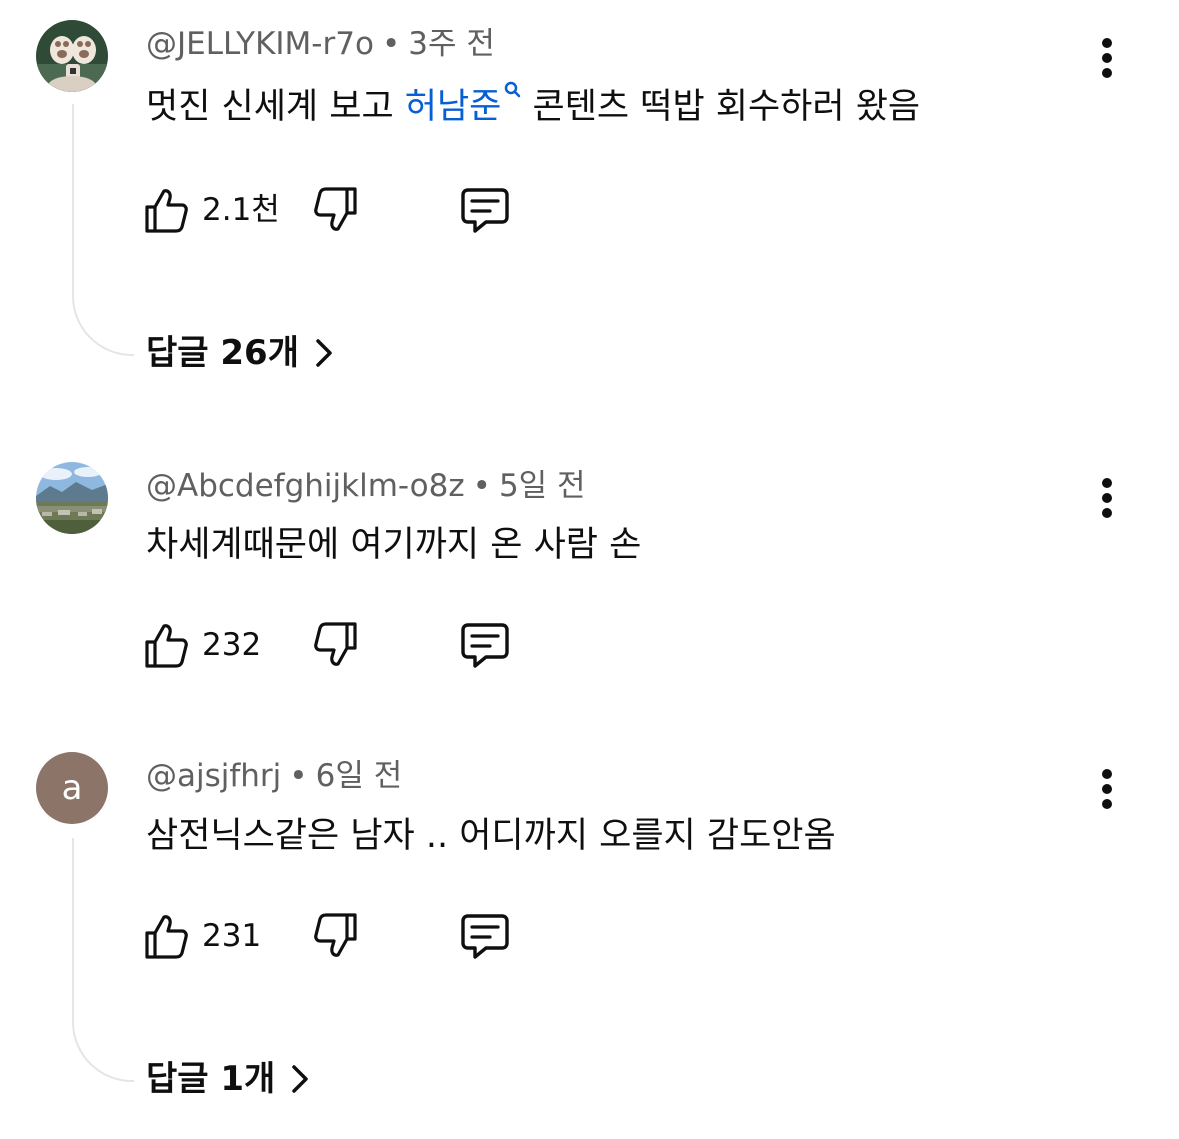 This screenshot has height=1139, width=1179. What do you see at coordinates (359, 776) in the screenshot?
I see `comment-time: 6일 전` at bounding box center [359, 776].